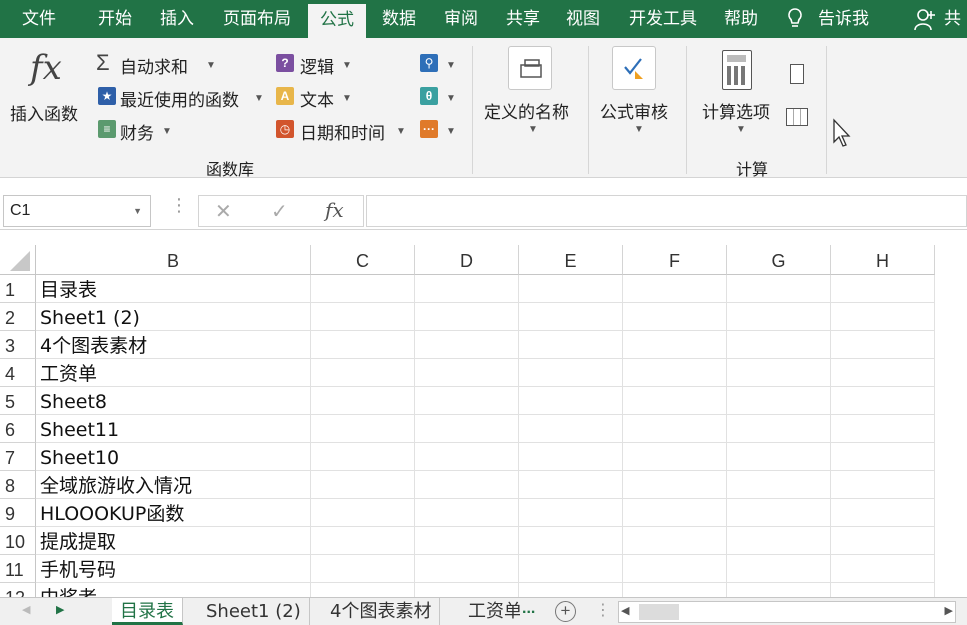 This screenshot has height=625, width=967. What do you see at coordinates (18, 485) in the screenshot?
I see `row-header: 8` at bounding box center [18, 485].